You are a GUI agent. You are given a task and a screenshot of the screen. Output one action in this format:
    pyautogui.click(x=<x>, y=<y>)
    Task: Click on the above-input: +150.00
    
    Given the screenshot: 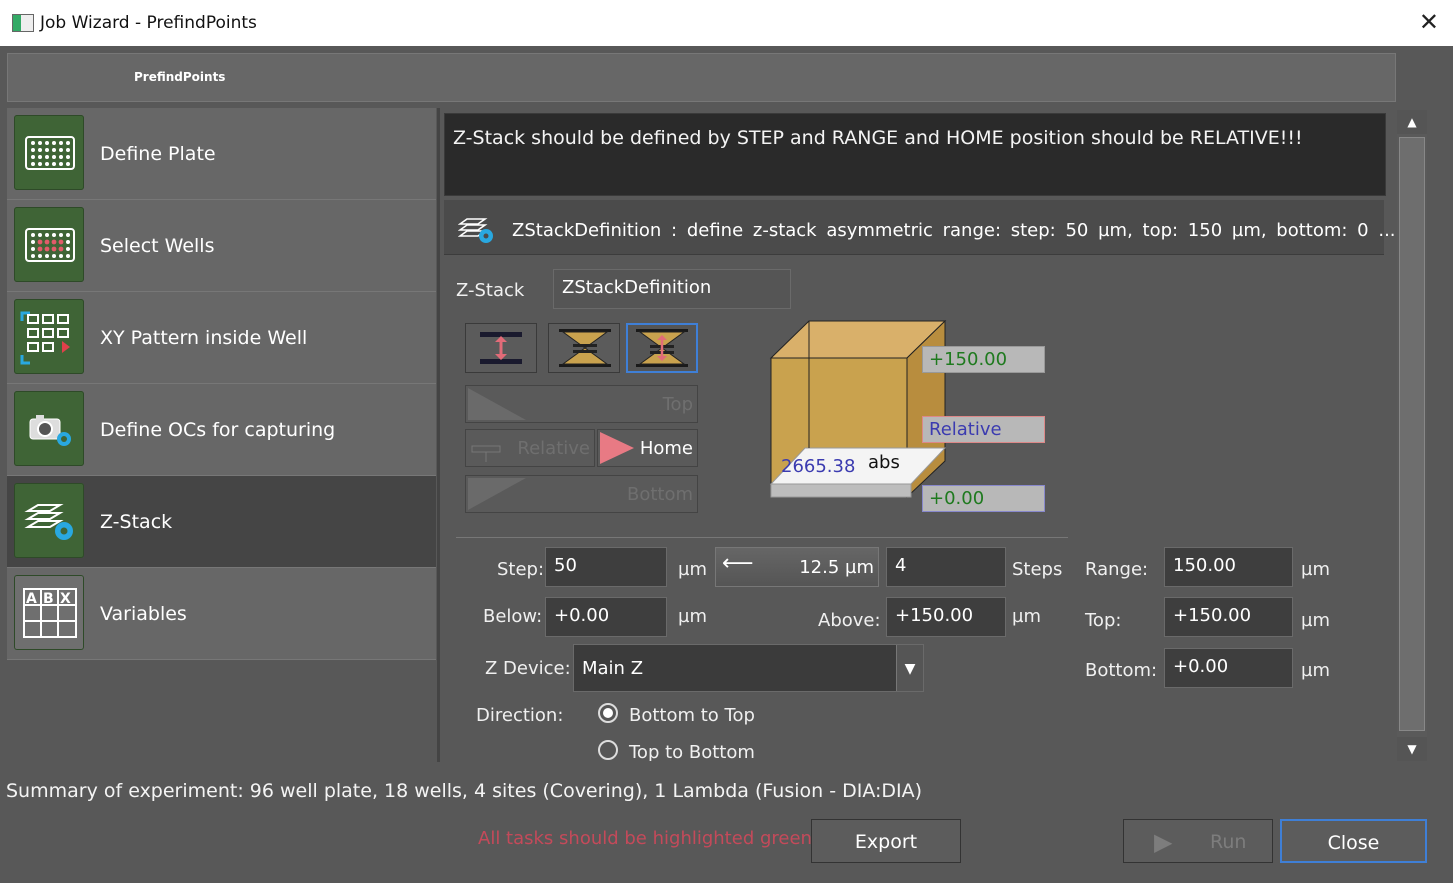 What is the action you would take?
    pyautogui.click(x=946, y=617)
    